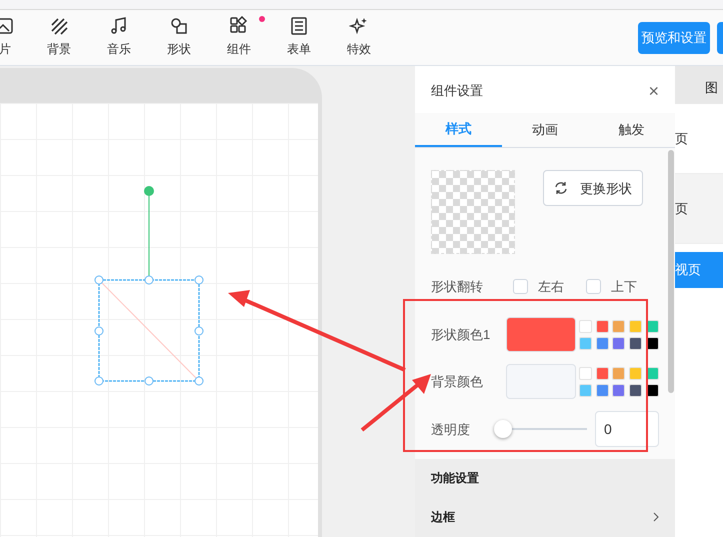  I want to click on music-note-icon, so click(119, 26).